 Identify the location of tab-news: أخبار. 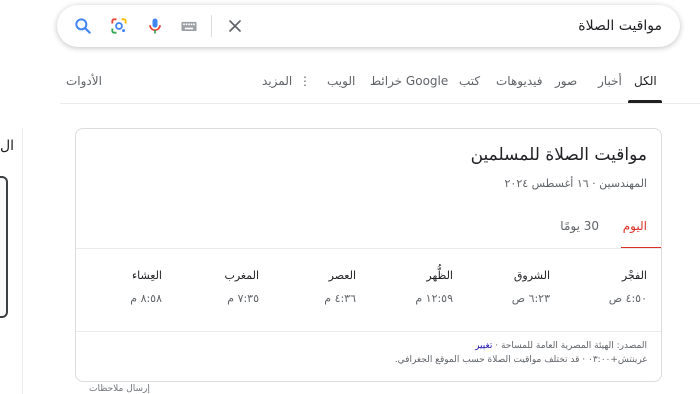
(610, 81).